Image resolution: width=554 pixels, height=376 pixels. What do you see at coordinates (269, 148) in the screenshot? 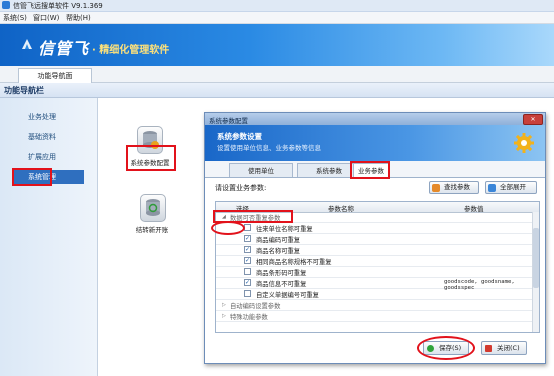
I see `dialog-header-subtitle: 设置使用单位信息、业务参数等信息` at bounding box center [269, 148].